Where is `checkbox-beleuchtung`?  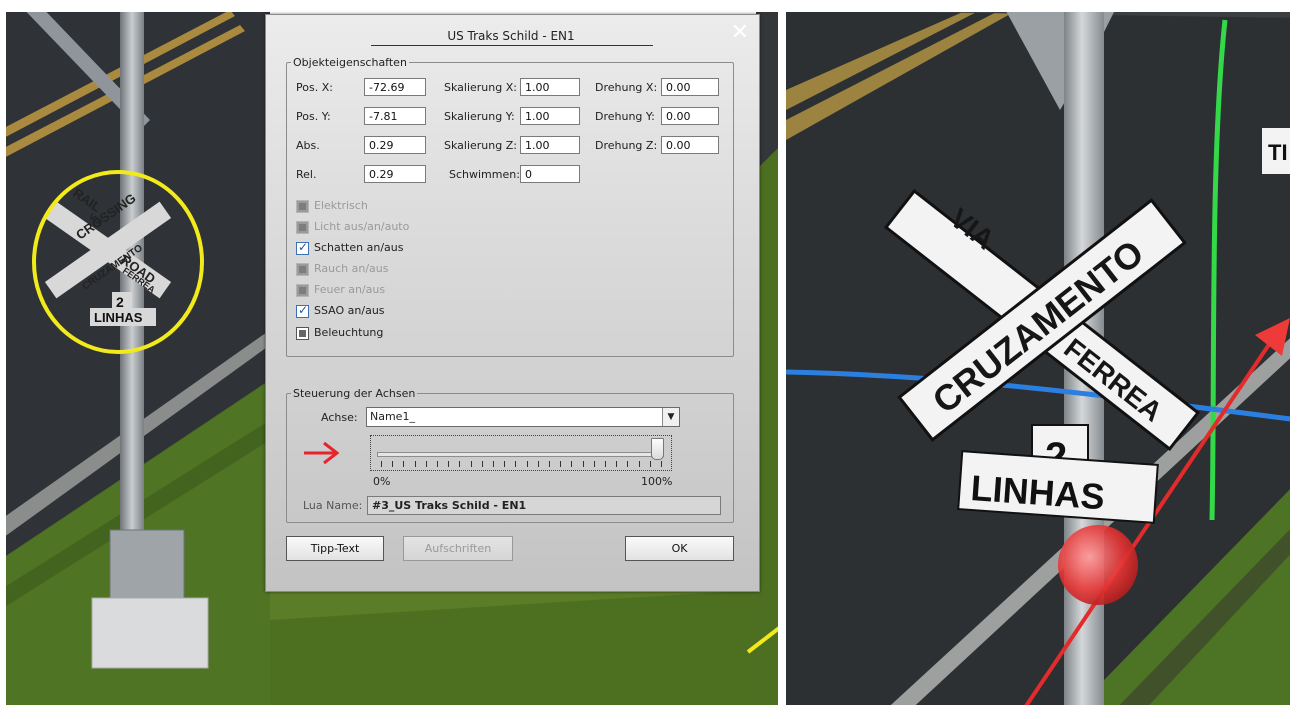
checkbox-beleuchtung is located at coordinates (302, 333).